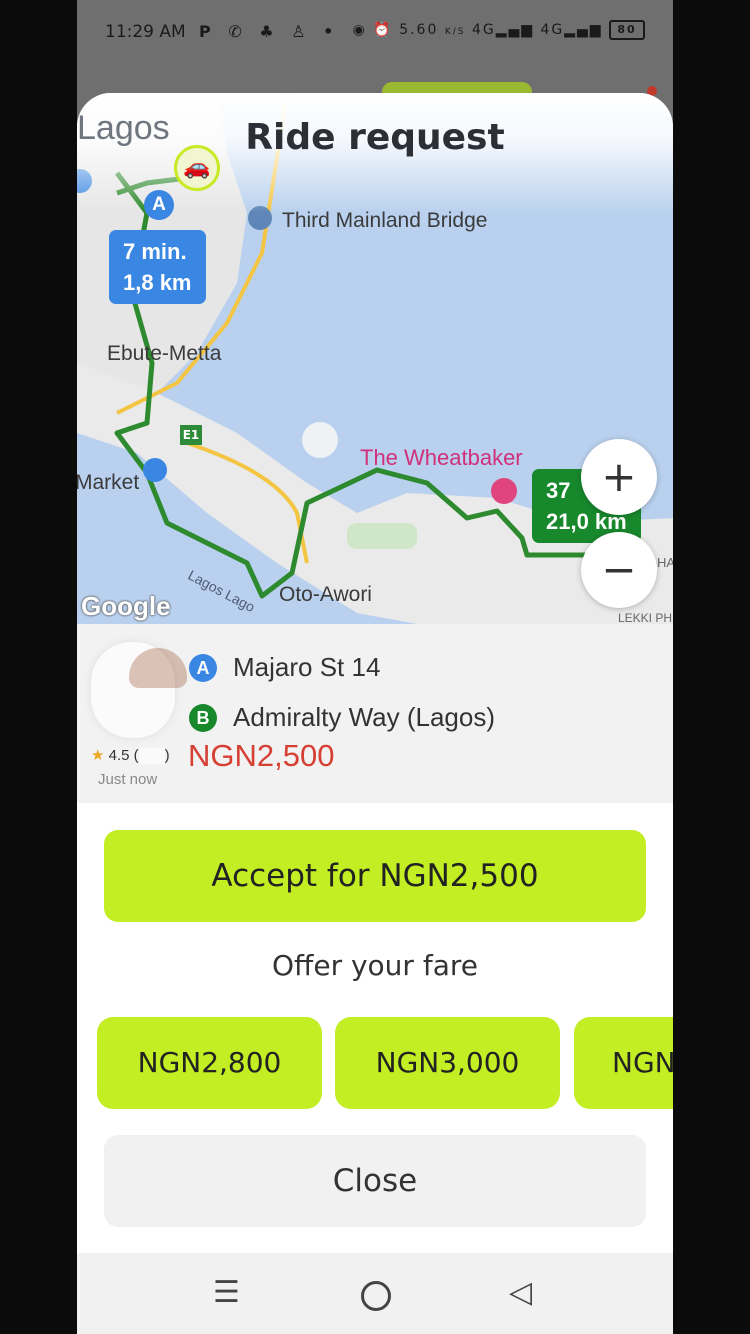 The image size is (750, 1334). I want to click on signal-icon: ▂▄▆, so click(515, 30).